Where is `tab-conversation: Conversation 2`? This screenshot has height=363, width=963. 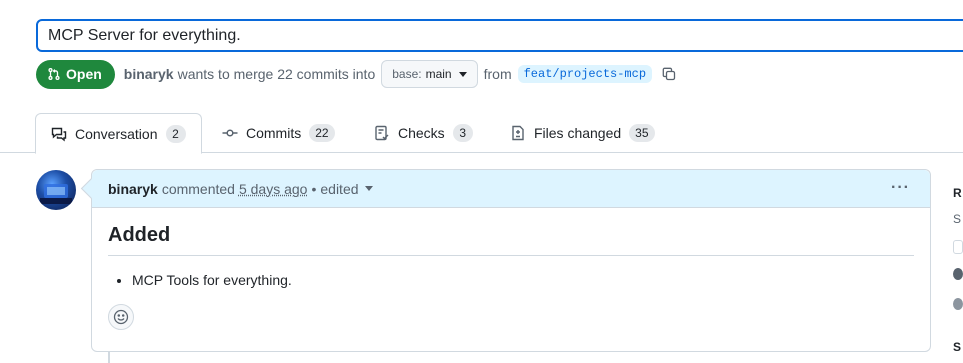
tab-conversation: Conversation 2 is located at coordinates (118, 133).